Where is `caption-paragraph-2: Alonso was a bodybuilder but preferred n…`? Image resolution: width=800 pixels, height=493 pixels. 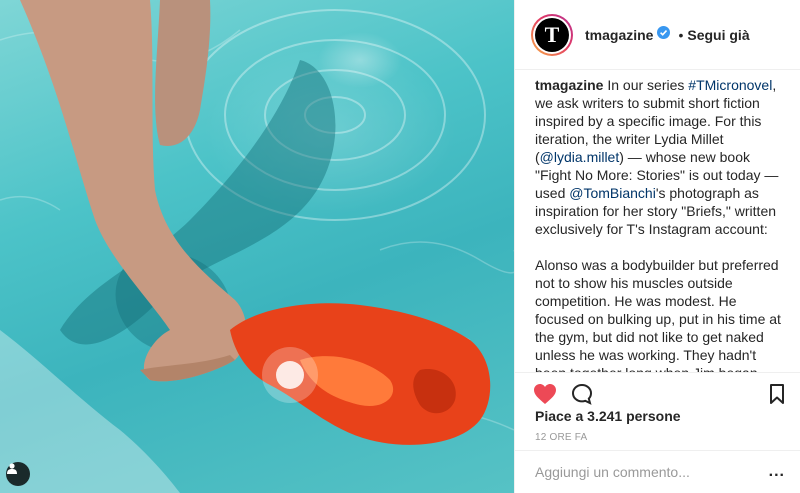
caption-paragraph-2: Alonso was a bodybuilder but preferred n… is located at coordinates (658, 314).